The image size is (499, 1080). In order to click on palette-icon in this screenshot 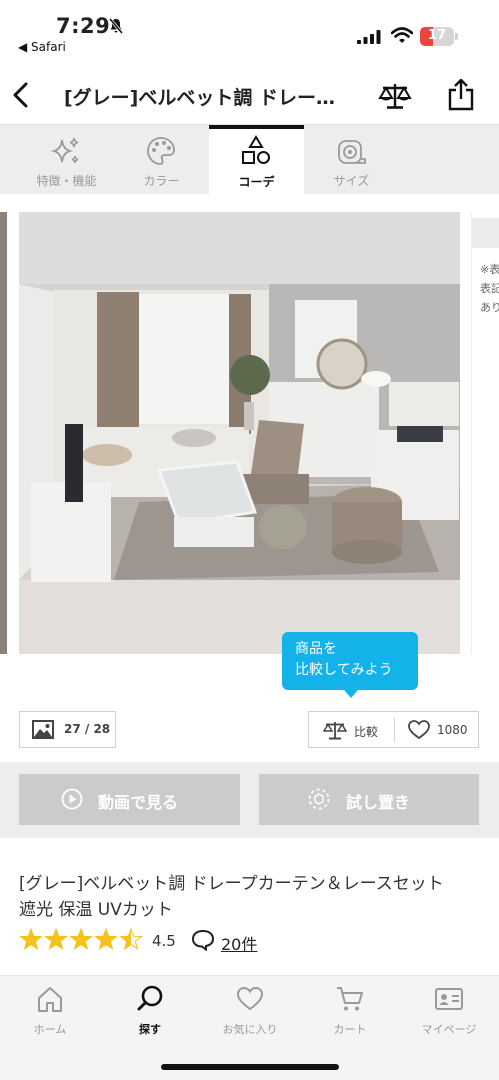, I will do `click(161, 151)`.